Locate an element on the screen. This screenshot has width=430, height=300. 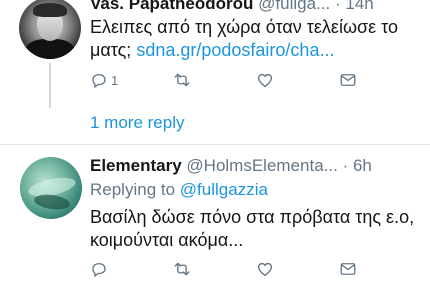
avatar is located at coordinates (51, 188).